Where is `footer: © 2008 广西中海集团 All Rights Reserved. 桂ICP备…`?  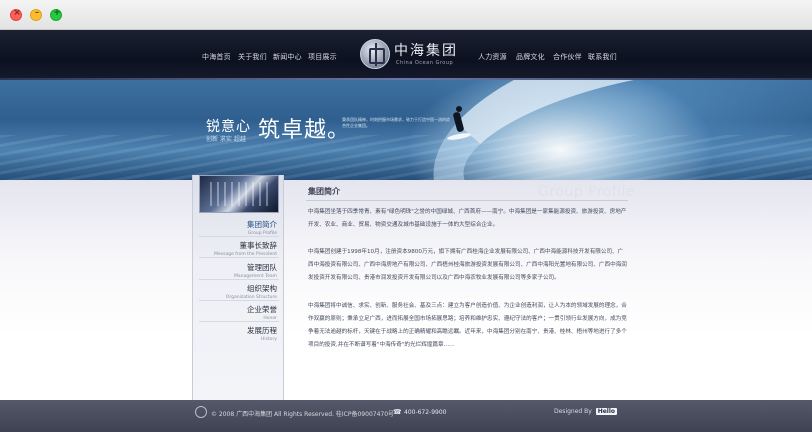 footer: © 2008 广西中海集团 All Rights Reserved. 桂ICP备… is located at coordinates (406, 416).